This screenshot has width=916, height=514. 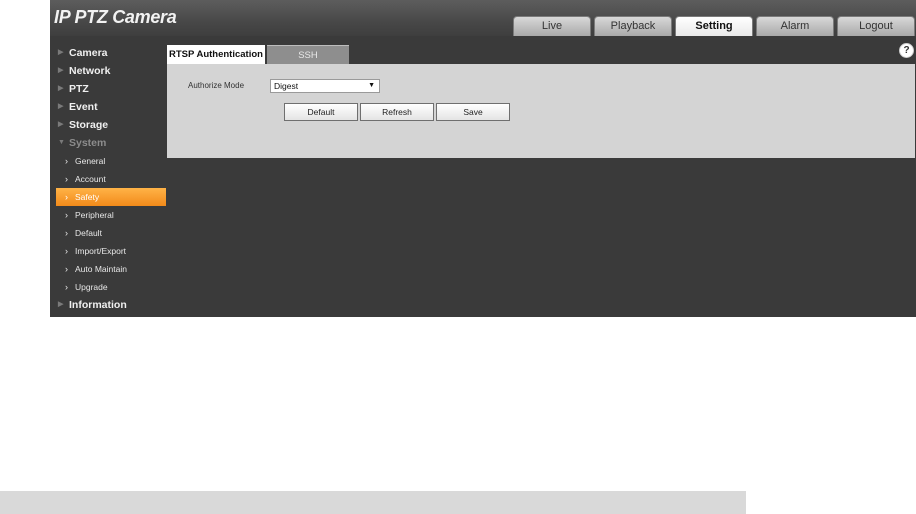 What do you see at coordinates (473, 112) in the screenshot?
I see `save-button: Save` at bounding box center [473, 112].